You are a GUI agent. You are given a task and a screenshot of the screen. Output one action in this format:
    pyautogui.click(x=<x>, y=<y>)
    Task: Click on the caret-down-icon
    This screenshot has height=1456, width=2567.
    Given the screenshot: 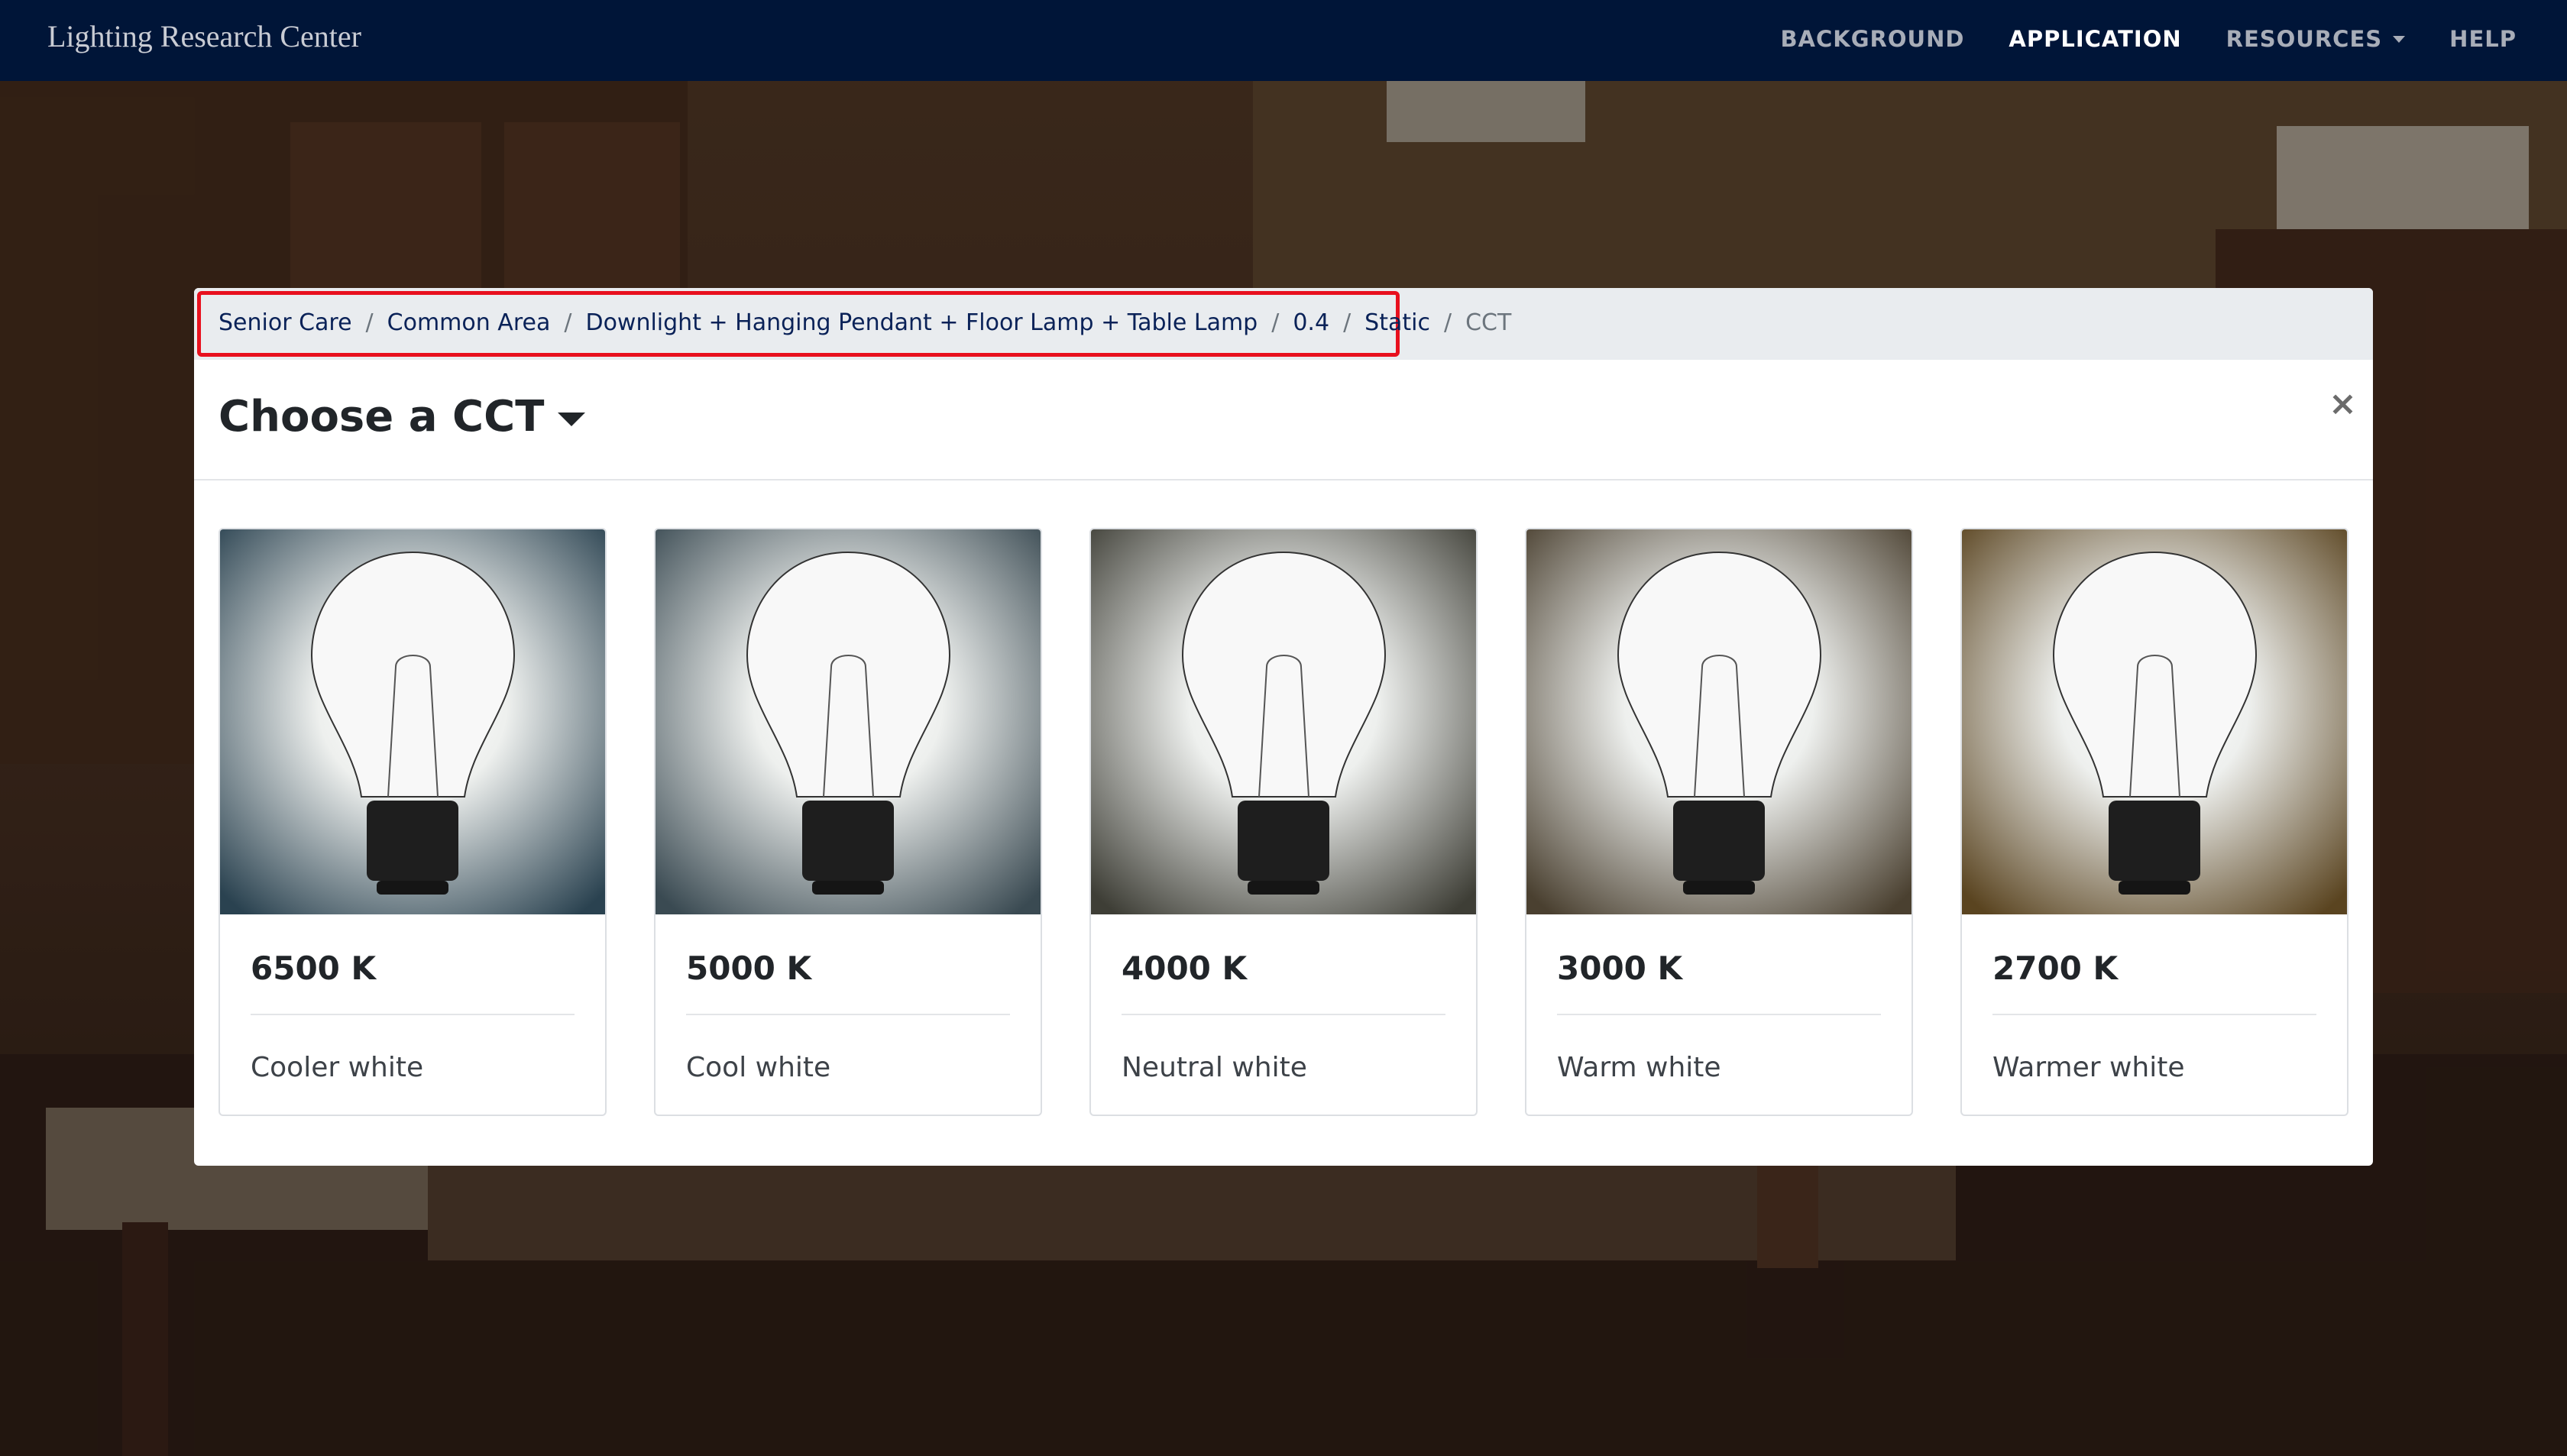 What is the action you would take?
    pyautogui.click(x=572, y=419)
    